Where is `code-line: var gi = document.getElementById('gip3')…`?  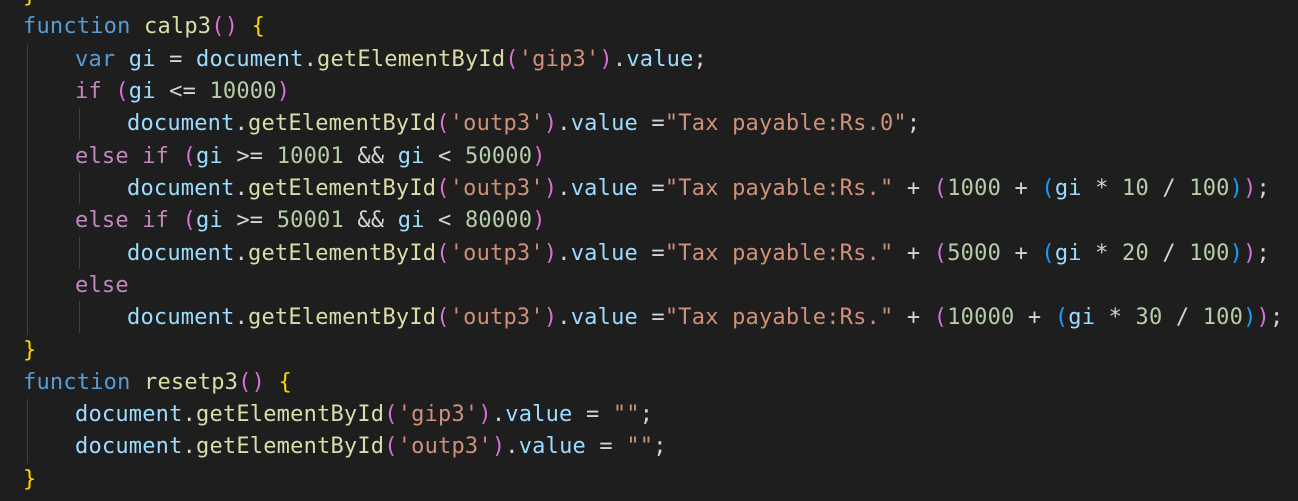 code-line: var gi = document.getElementById('gip3')… is located at coordinates (391, 60).